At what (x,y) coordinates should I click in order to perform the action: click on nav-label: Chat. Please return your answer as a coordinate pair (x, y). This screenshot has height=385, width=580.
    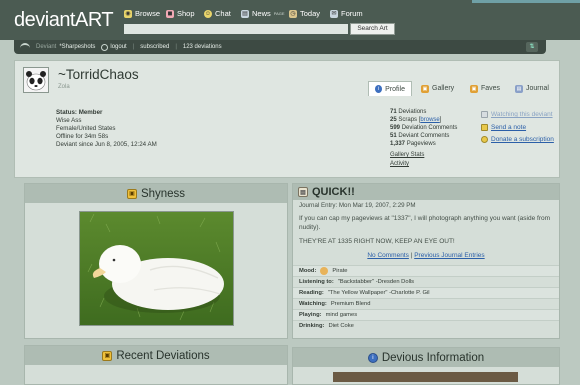
    Looking at the image, I should click on (223, 13).